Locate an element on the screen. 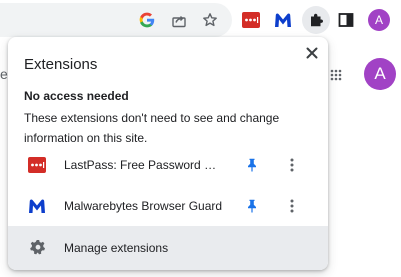 The image size is (401, 277). side-panel-icon is located at coordinates (346, 20).